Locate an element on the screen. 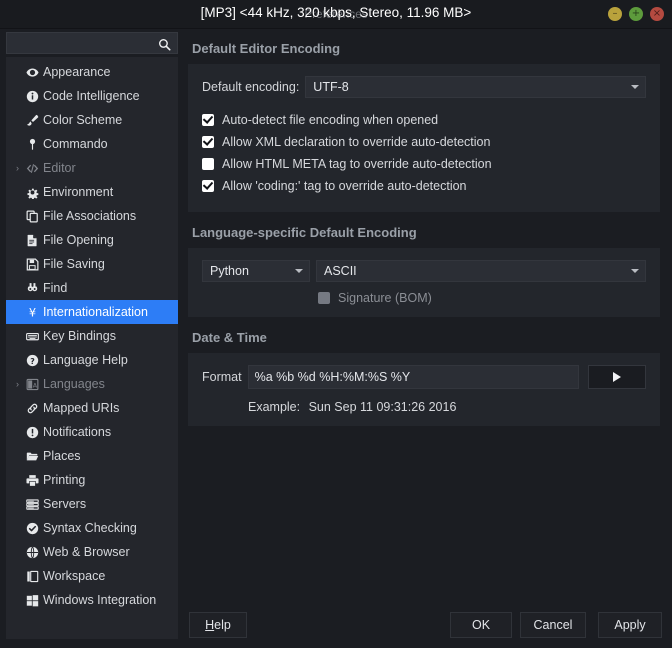 This screenshot has height=648, width=672. minimize-button: – is located at coordinates (615, 14).